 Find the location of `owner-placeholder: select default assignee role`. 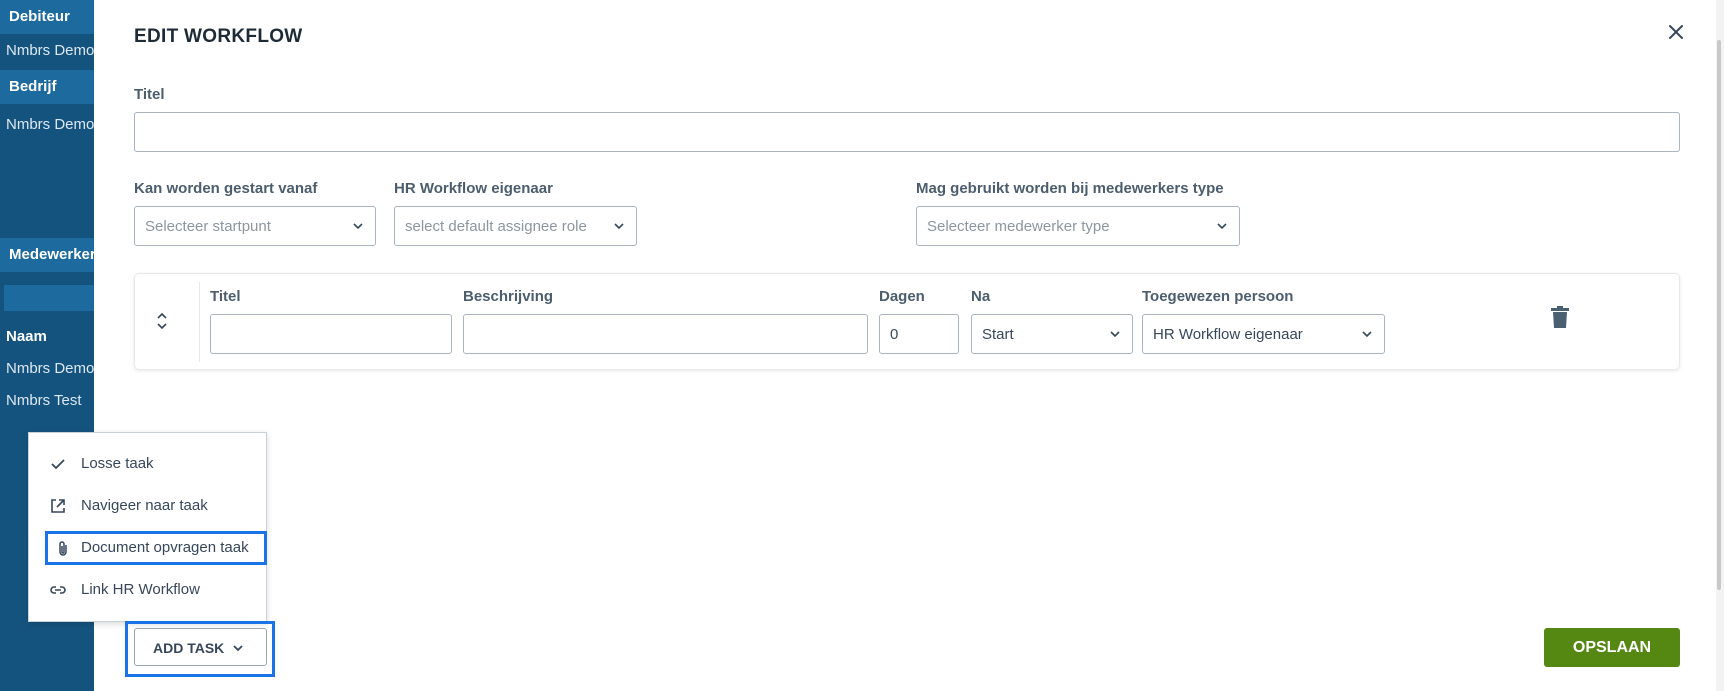

owner-placeholder: select default assignee role is located at coordinates (496, 226).